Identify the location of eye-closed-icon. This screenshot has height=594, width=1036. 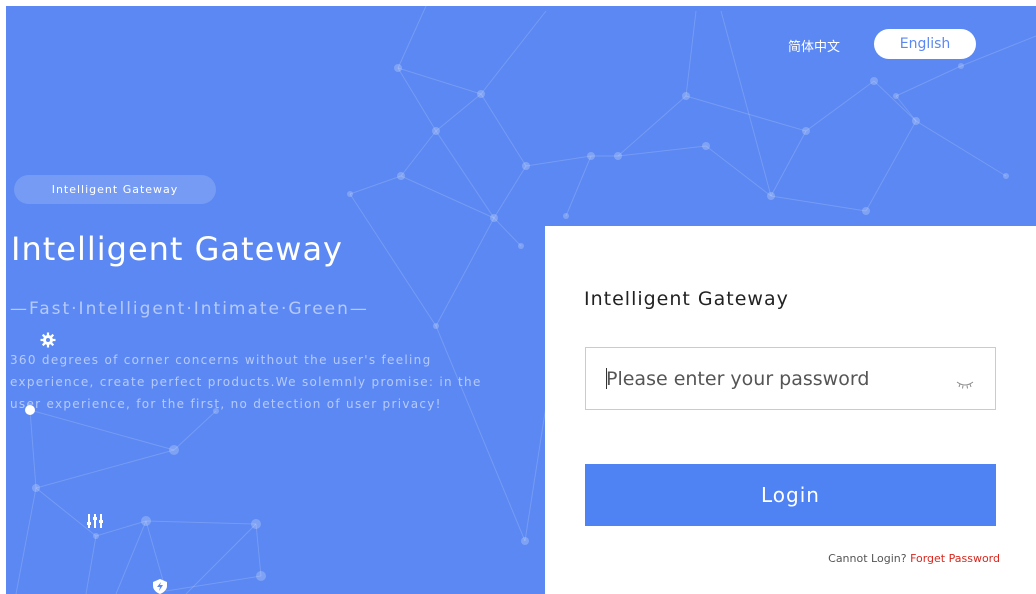
(965, 381).